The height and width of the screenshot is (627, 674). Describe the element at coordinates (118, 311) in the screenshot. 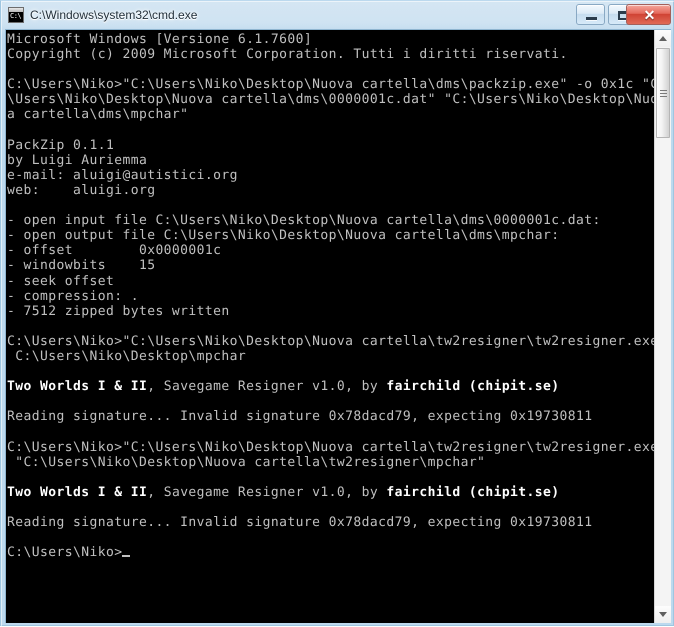

I see `console-text-span: - 7512 zipped bytes written` at that location.